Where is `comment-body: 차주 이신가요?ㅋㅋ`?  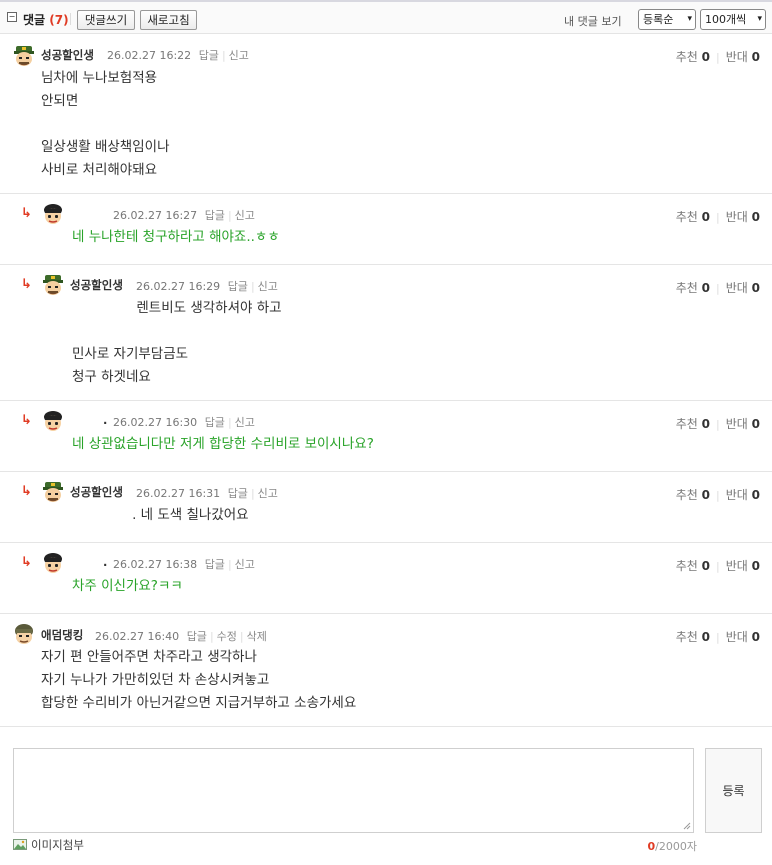 comment-body: 차주 이신가요?ㅋㅋ is located at coordinates (127, 586).